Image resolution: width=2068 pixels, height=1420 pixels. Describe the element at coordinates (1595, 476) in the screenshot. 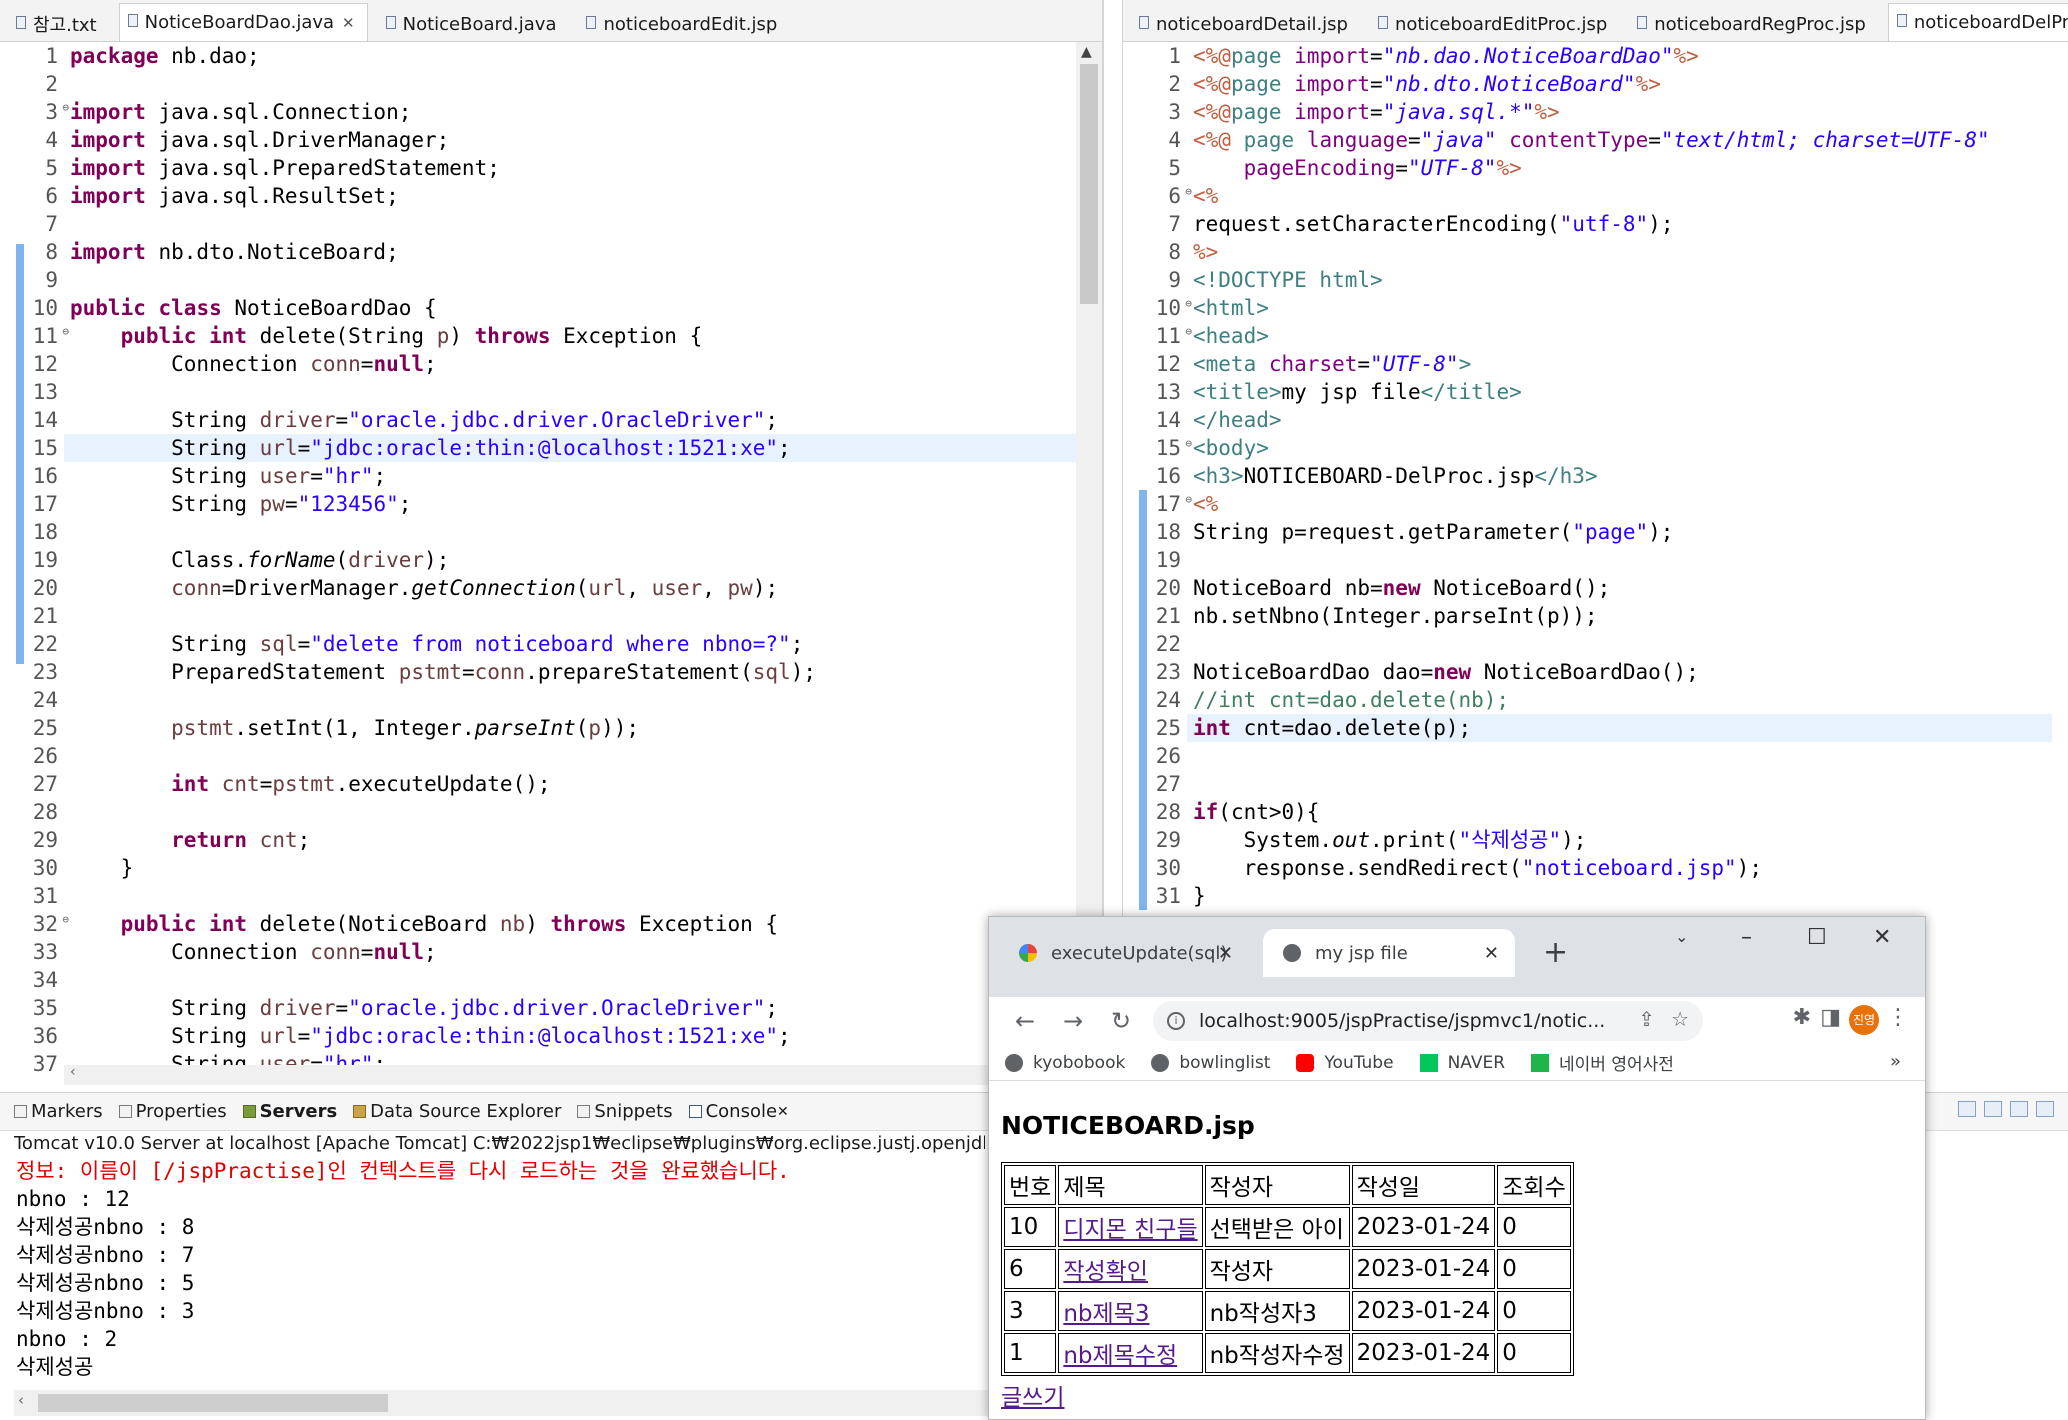

I see `code-line: 16 <h3>NOTICEBOARD-DelProc.jsp</h3>` at that location.